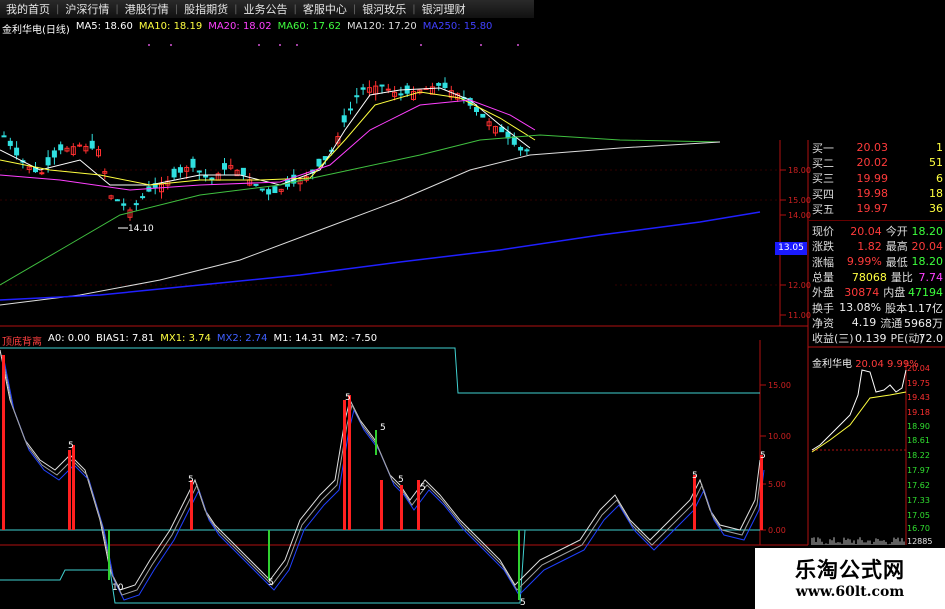 The width and height of the screenshot is (945, 609). I want to click on stat-key: 总量, so click(823, 278).